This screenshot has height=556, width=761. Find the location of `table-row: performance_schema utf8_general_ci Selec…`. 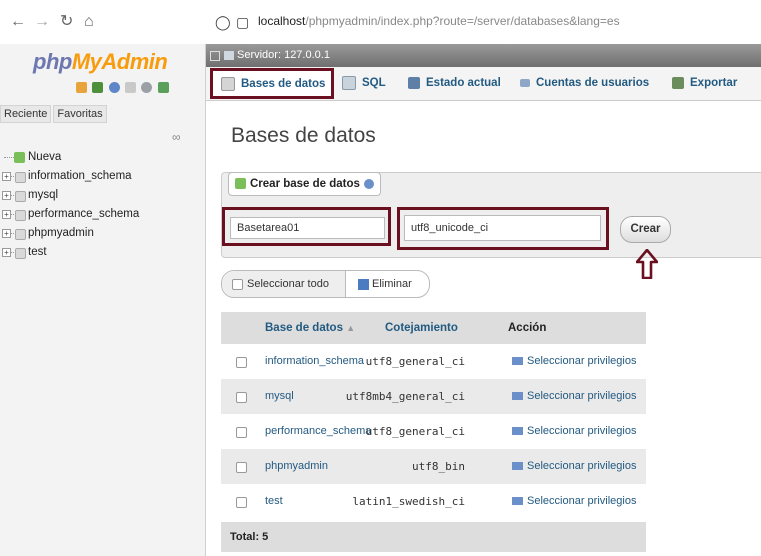

table-row: performance_schema utf8_general_ci Selec… is located at coordinates (433, 431).